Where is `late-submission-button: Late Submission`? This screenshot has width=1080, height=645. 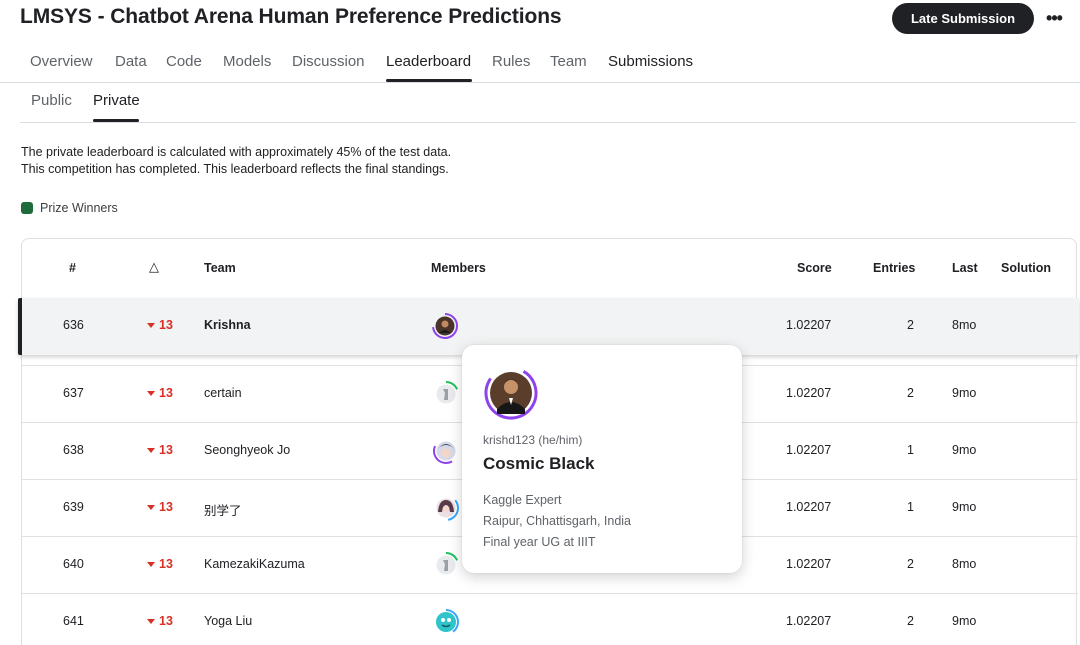
late-submission-button: Late Submission is located at coordinates (963, 18).